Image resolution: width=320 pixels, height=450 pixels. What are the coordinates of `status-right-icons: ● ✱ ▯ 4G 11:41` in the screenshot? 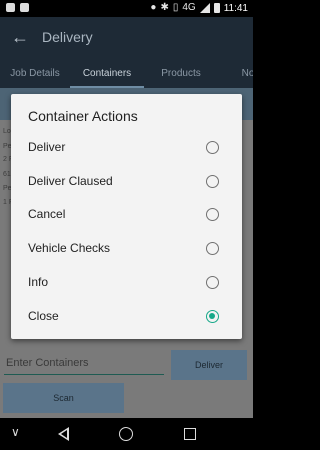 It's located at (199, 8).